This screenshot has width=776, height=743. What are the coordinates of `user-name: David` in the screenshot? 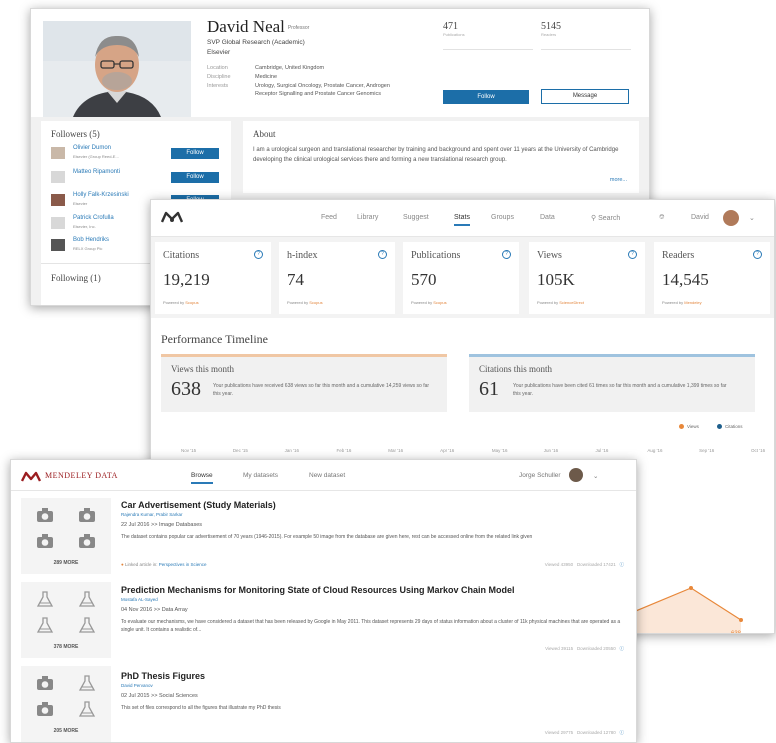 It's located at (700, 217).